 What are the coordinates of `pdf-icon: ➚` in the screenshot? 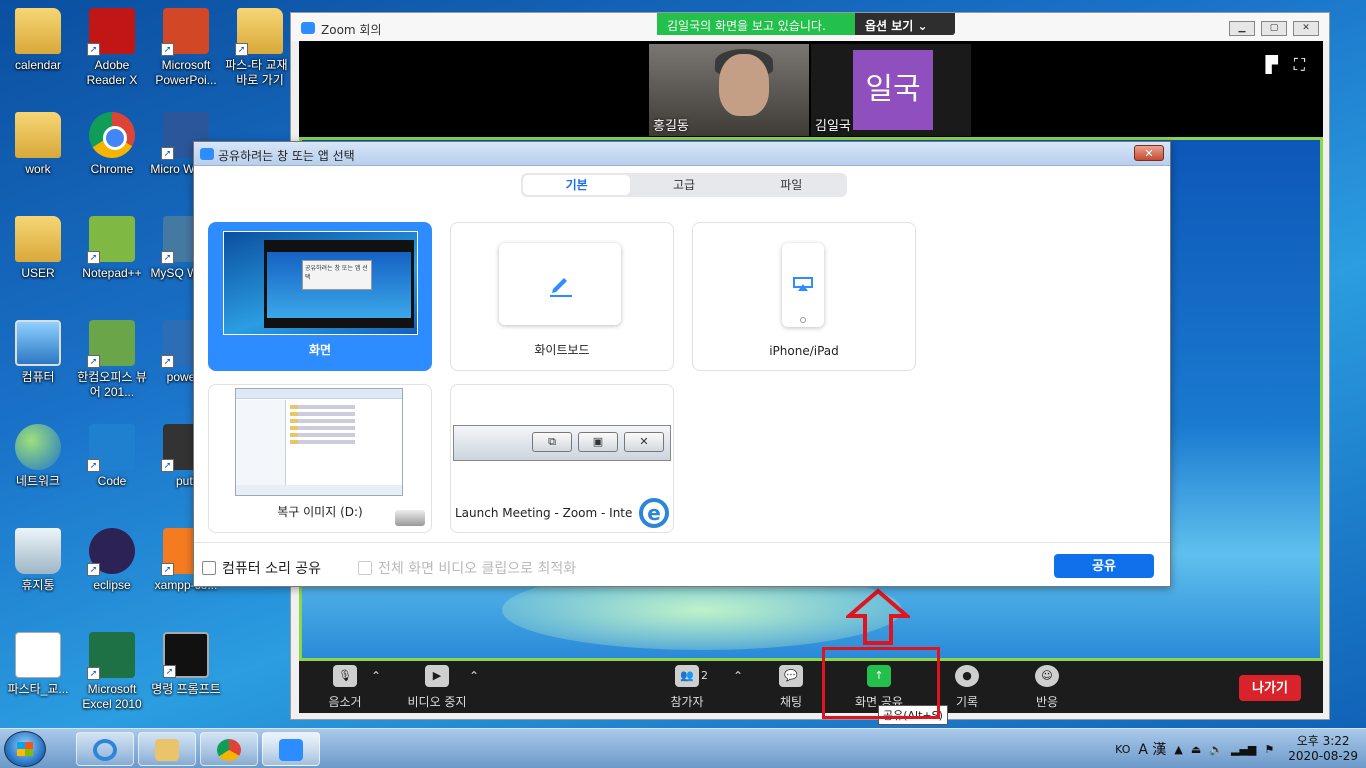 It's located at (111, 32).